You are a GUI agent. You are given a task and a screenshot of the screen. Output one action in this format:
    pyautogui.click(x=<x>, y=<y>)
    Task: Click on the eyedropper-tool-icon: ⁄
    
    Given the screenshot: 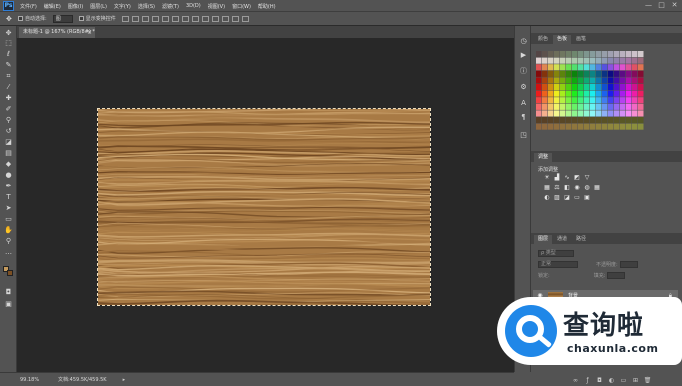 What is the action you would take?
    pyautogui.click(x=8, y=87)
    